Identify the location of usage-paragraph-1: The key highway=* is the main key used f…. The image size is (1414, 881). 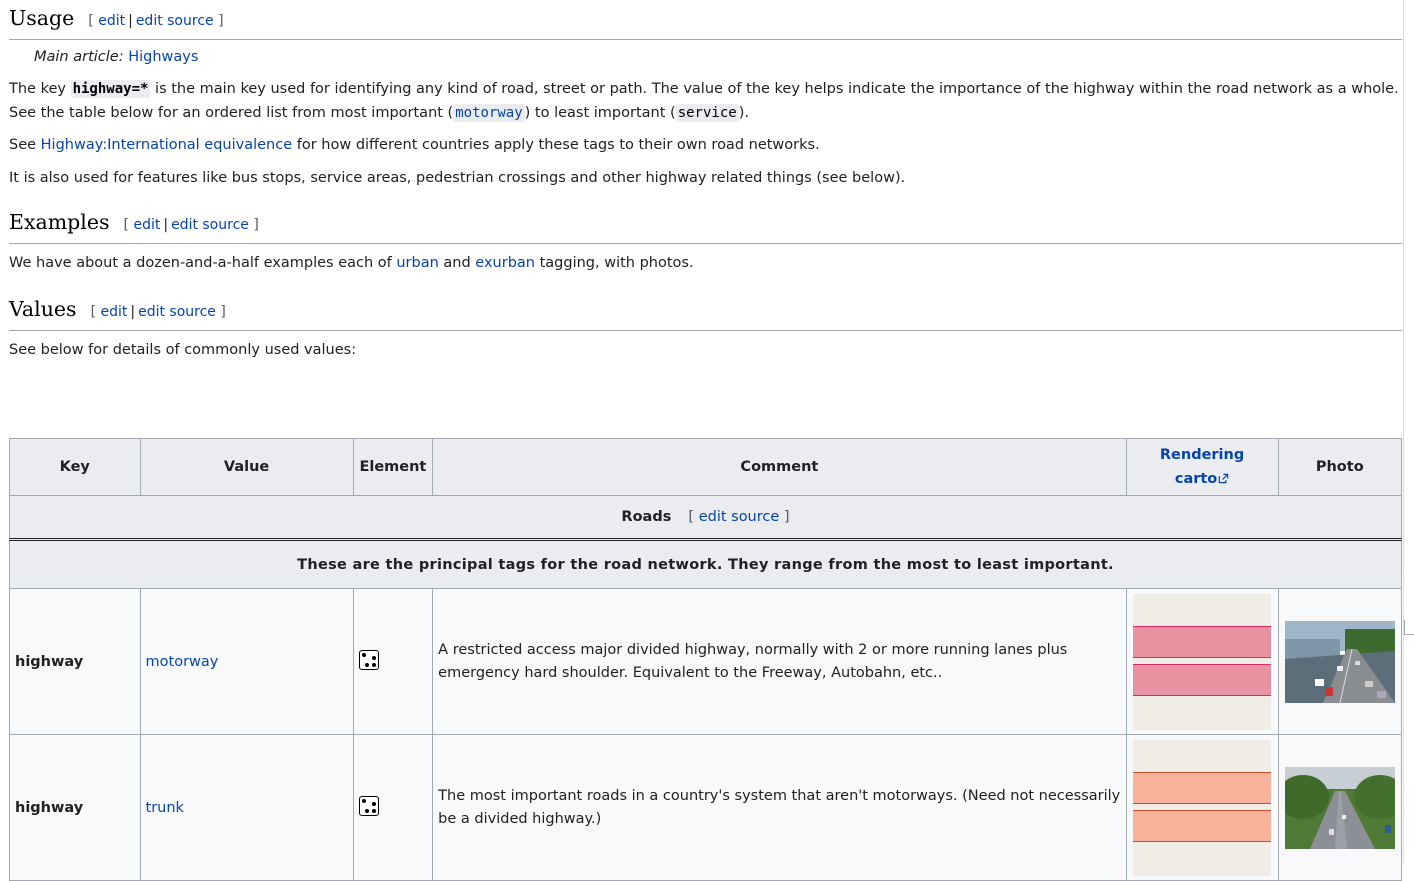
(705, 101).